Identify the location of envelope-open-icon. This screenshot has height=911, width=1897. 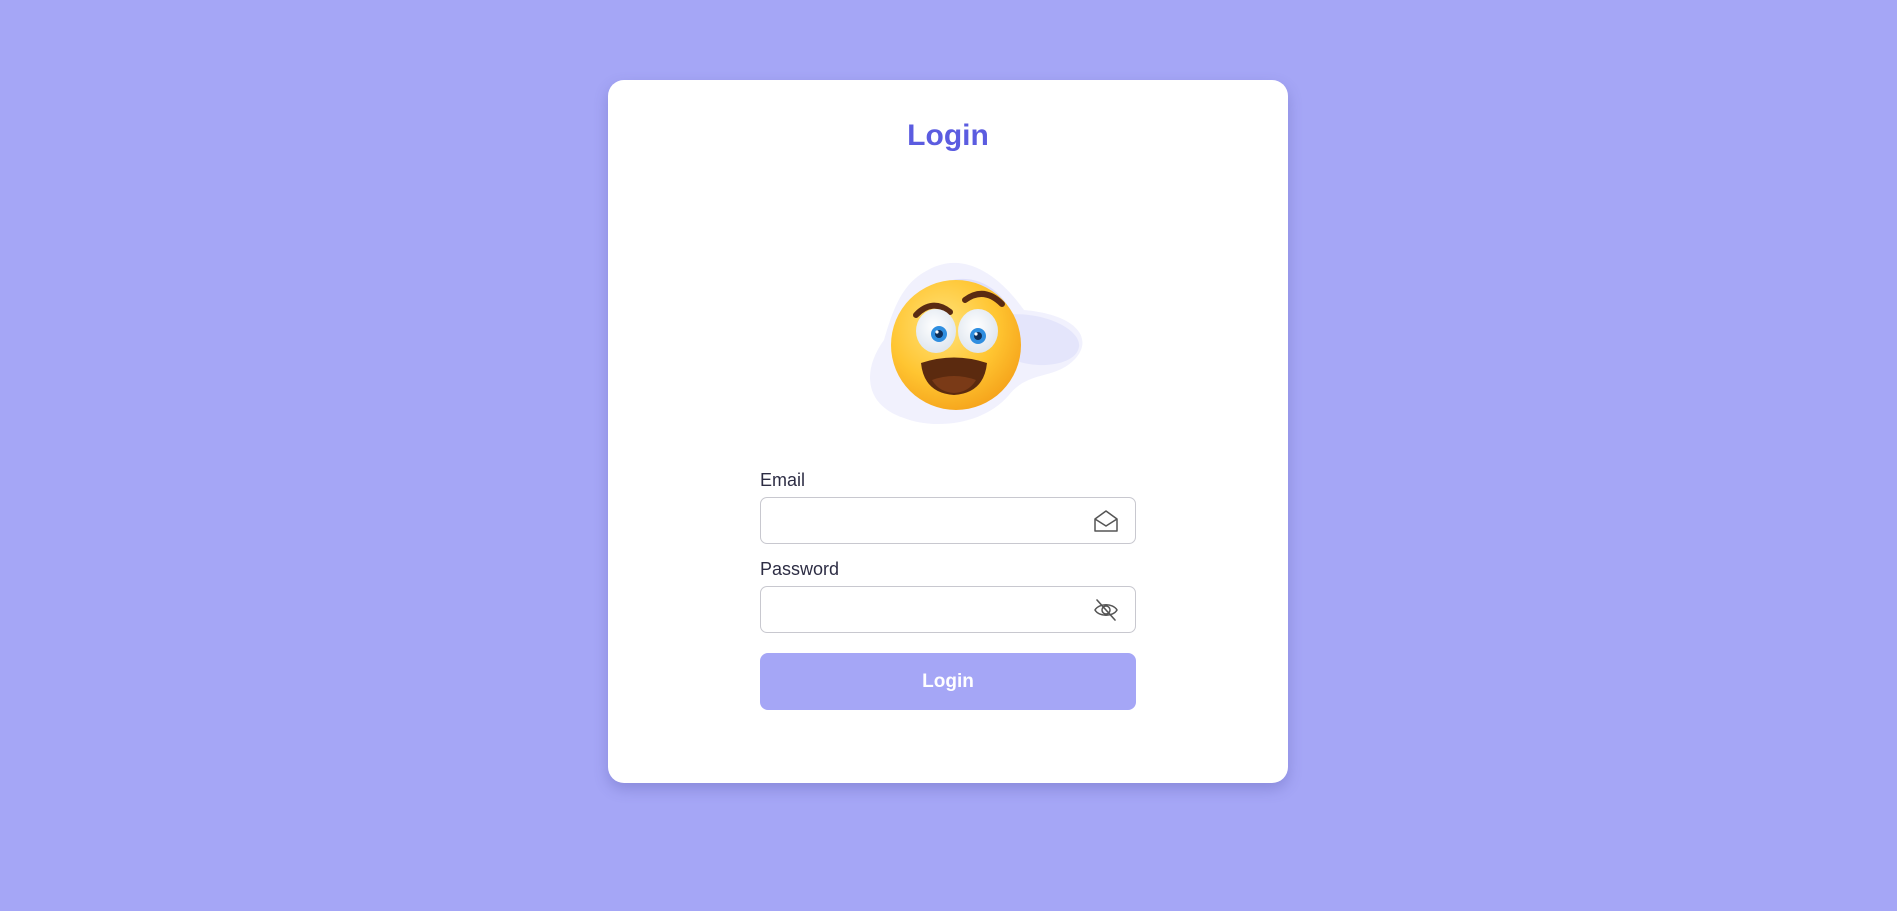
(1106, 521).